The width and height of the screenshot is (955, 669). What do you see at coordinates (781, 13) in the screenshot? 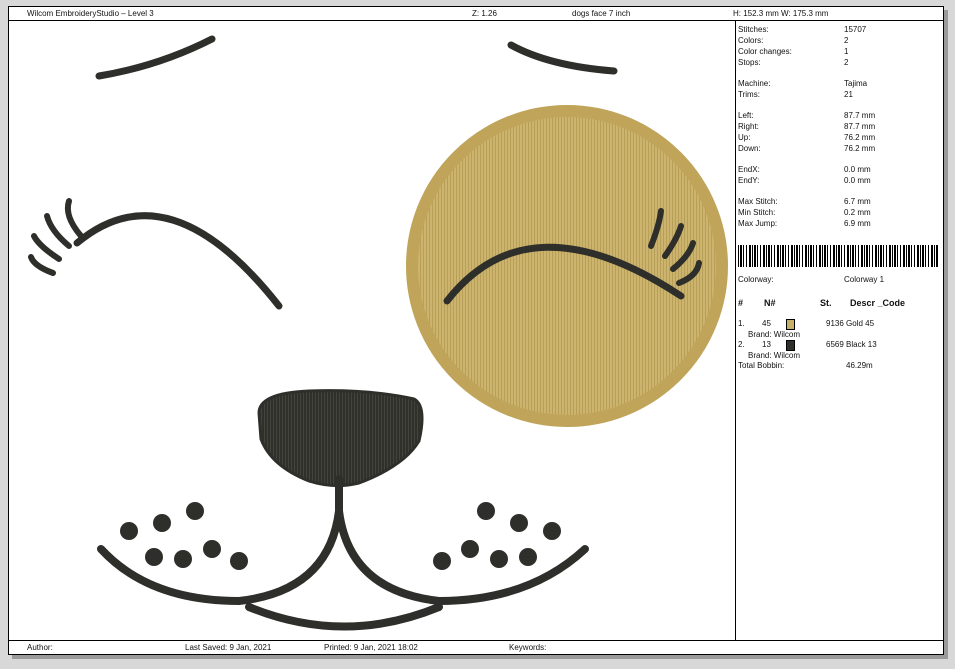
I see `design-dimensions: H: 152.3 mm W: 175.3 mm` at bounding box center [781, 13].